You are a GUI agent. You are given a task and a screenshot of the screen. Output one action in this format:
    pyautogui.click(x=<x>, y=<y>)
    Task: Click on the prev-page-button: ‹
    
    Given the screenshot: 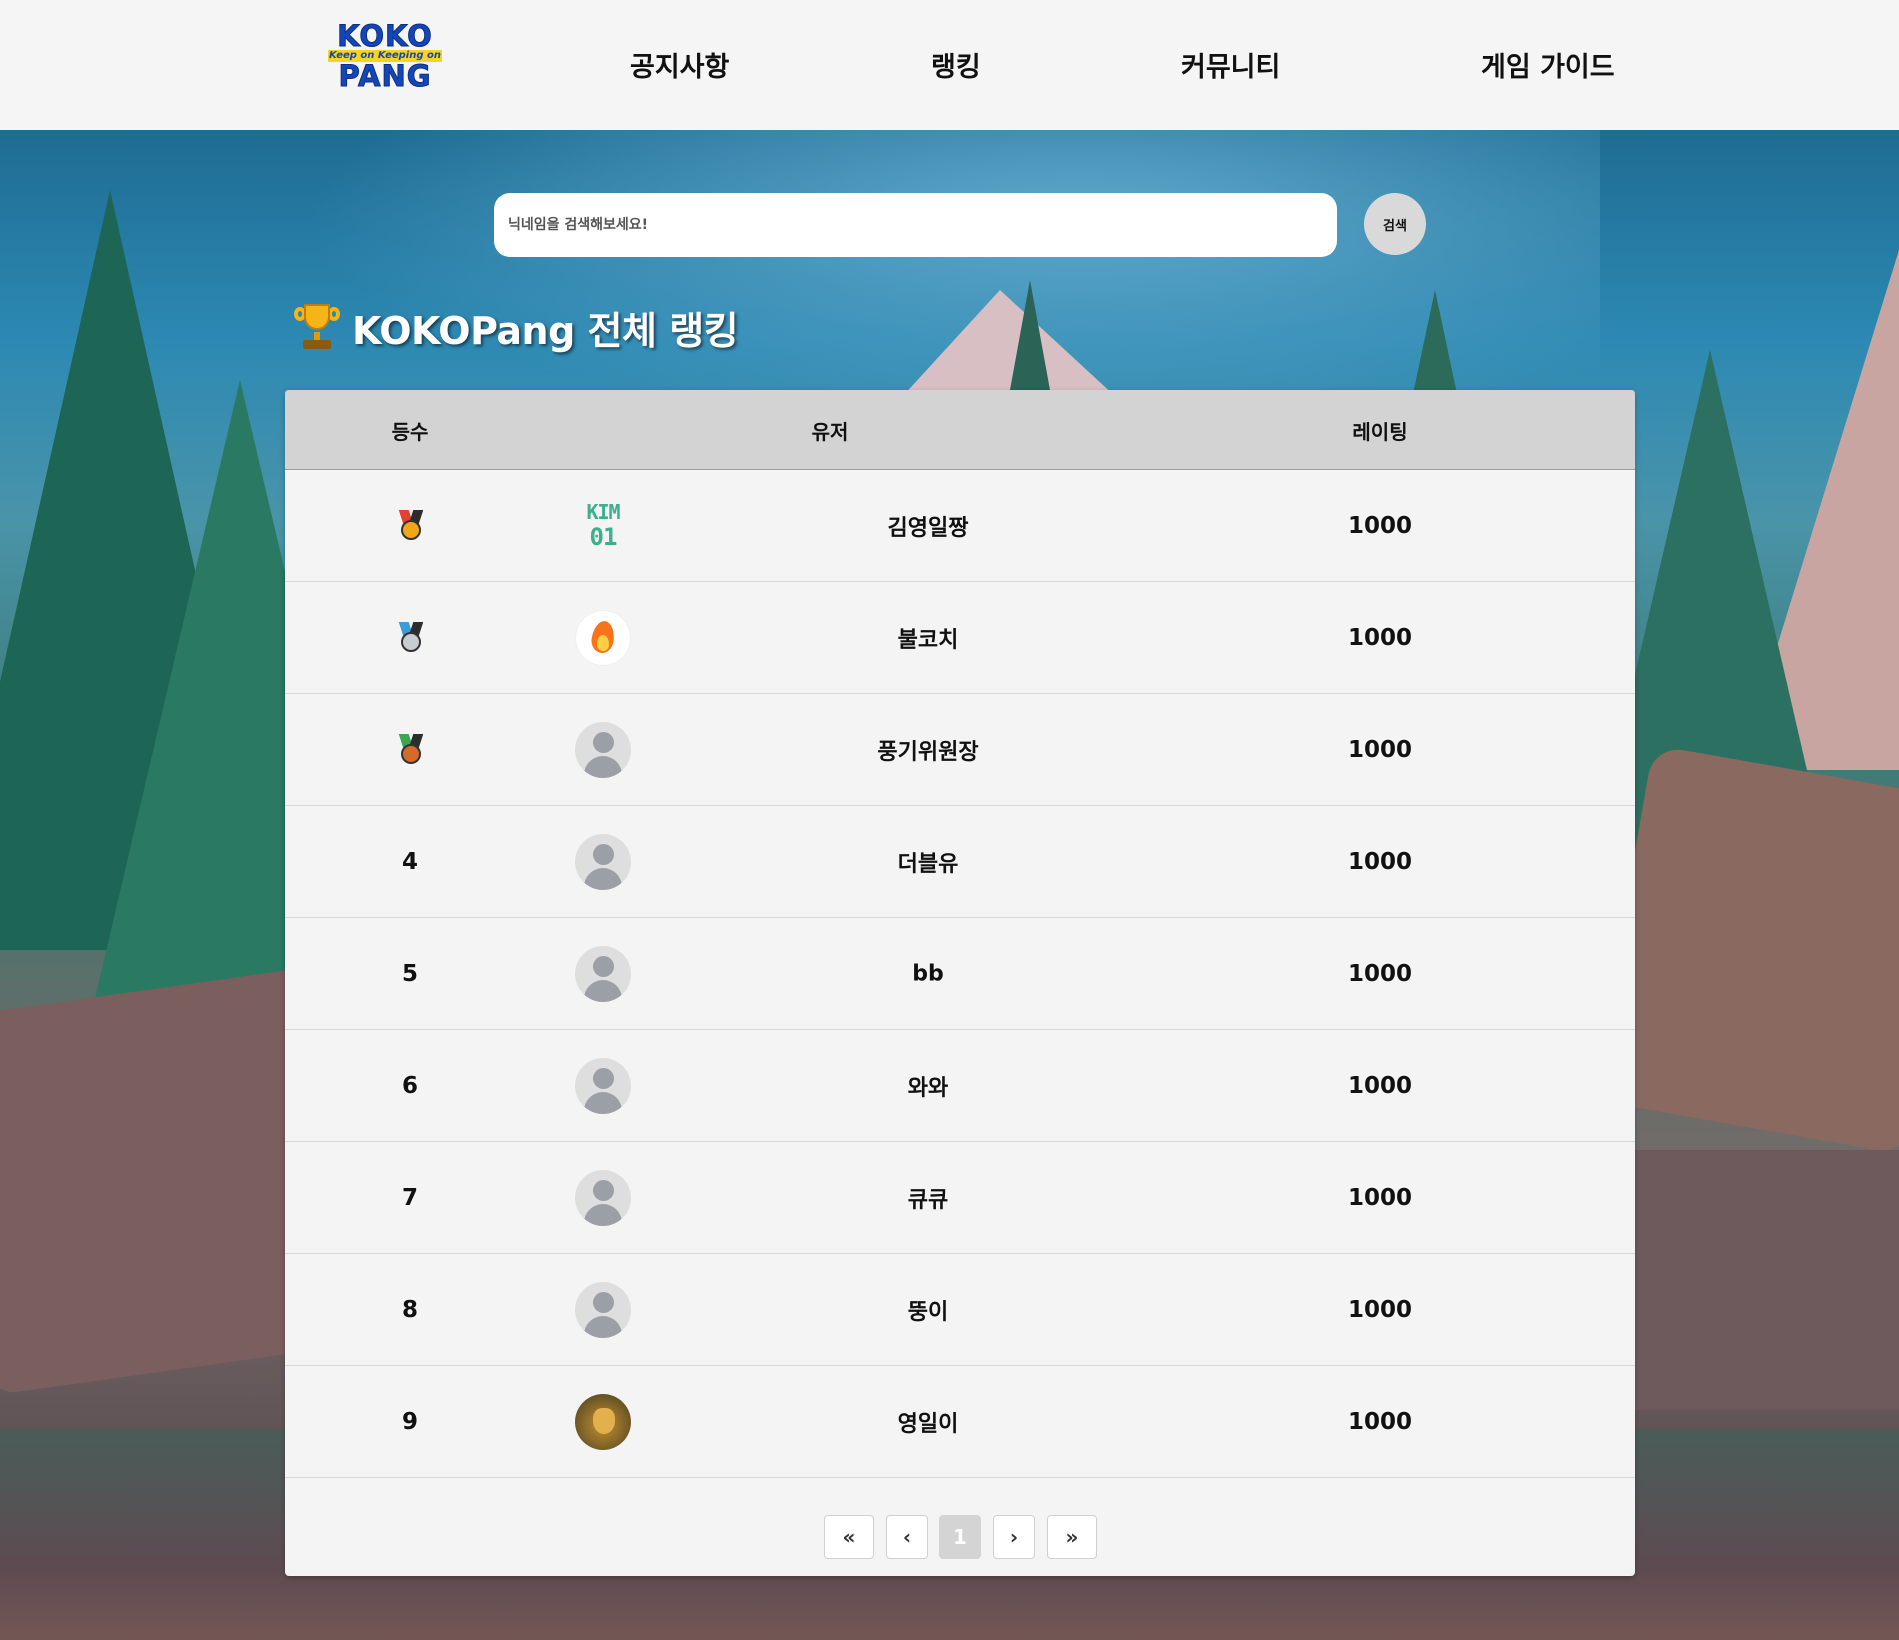 What is the action you would take?
    pyautogui.click(x=907, y=1537)
    